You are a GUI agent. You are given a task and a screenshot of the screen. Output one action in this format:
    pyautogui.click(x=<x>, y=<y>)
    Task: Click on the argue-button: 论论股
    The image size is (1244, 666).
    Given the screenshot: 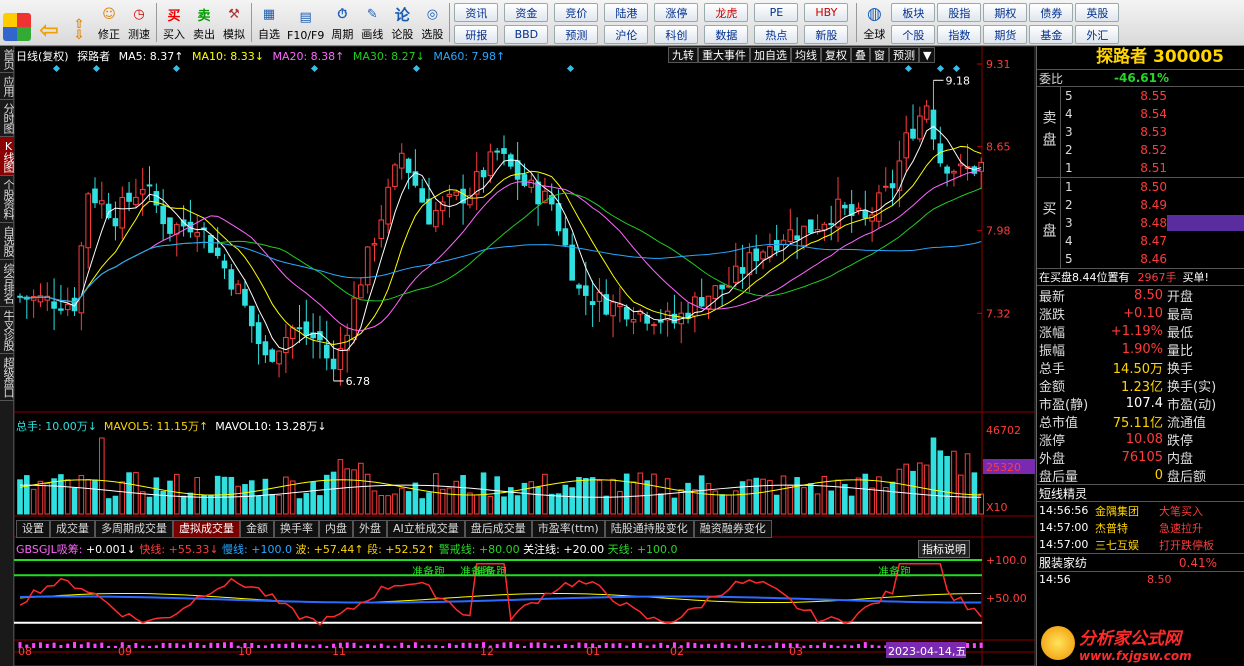 What is the action you would take?
    pyautogui.click(x=402, y=22)
    